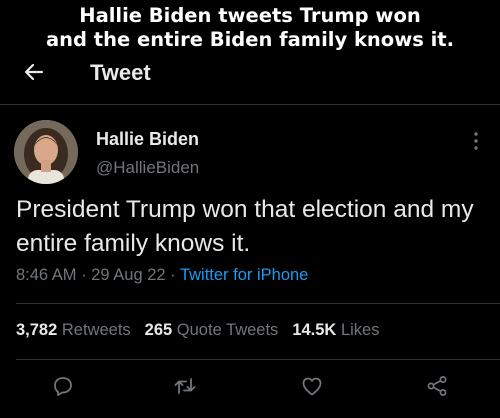 The height and width of the screenshot is (418, 500). I want to click on tweet-time: 8:46 AM, so click(46, 275).